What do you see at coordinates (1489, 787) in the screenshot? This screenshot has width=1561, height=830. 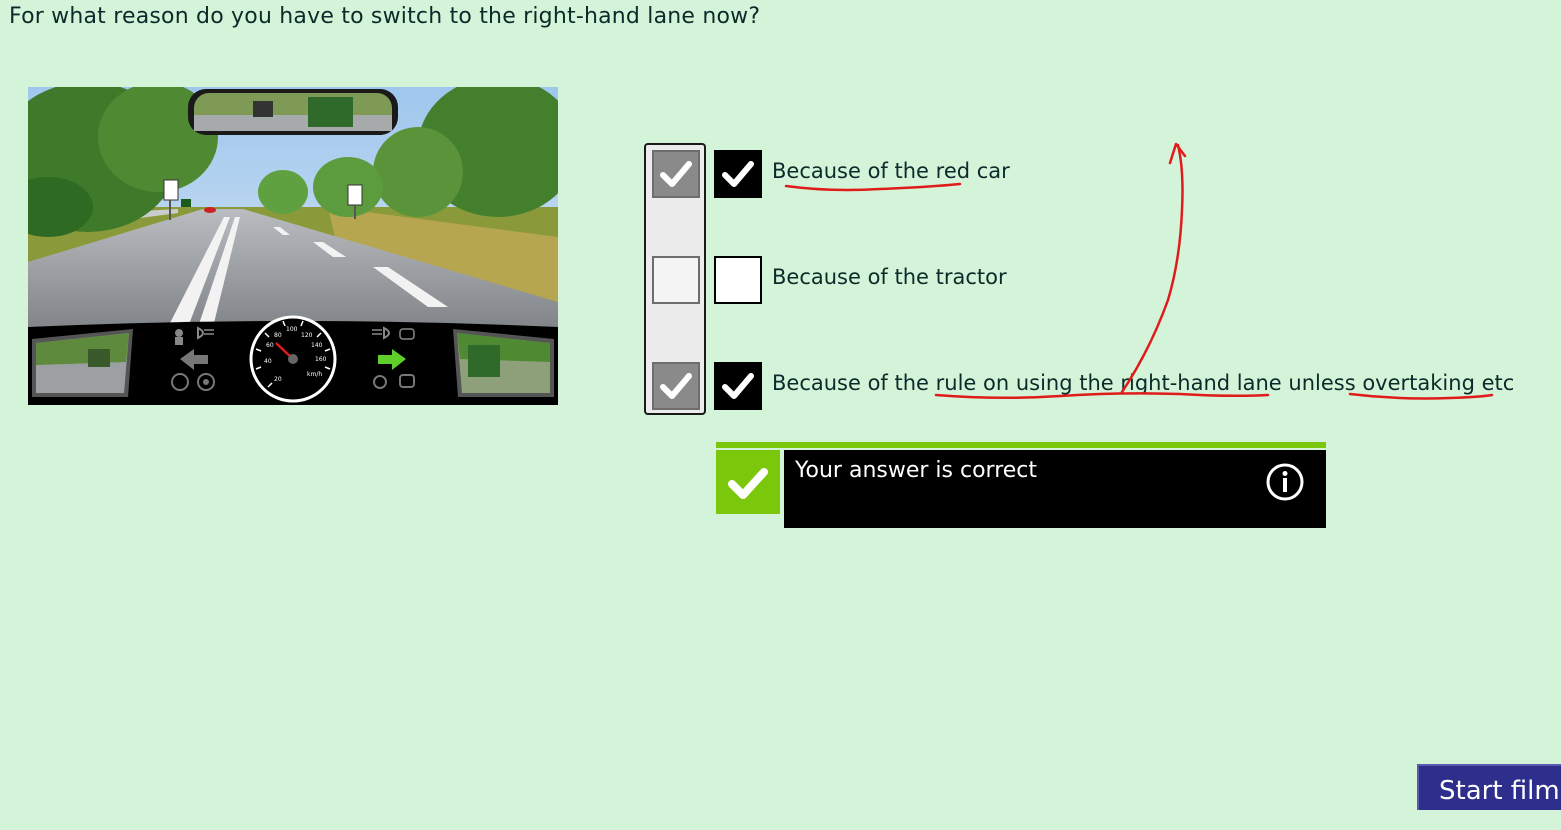 I see `start-film-button: Start film` at bounding box center [1489, 787].